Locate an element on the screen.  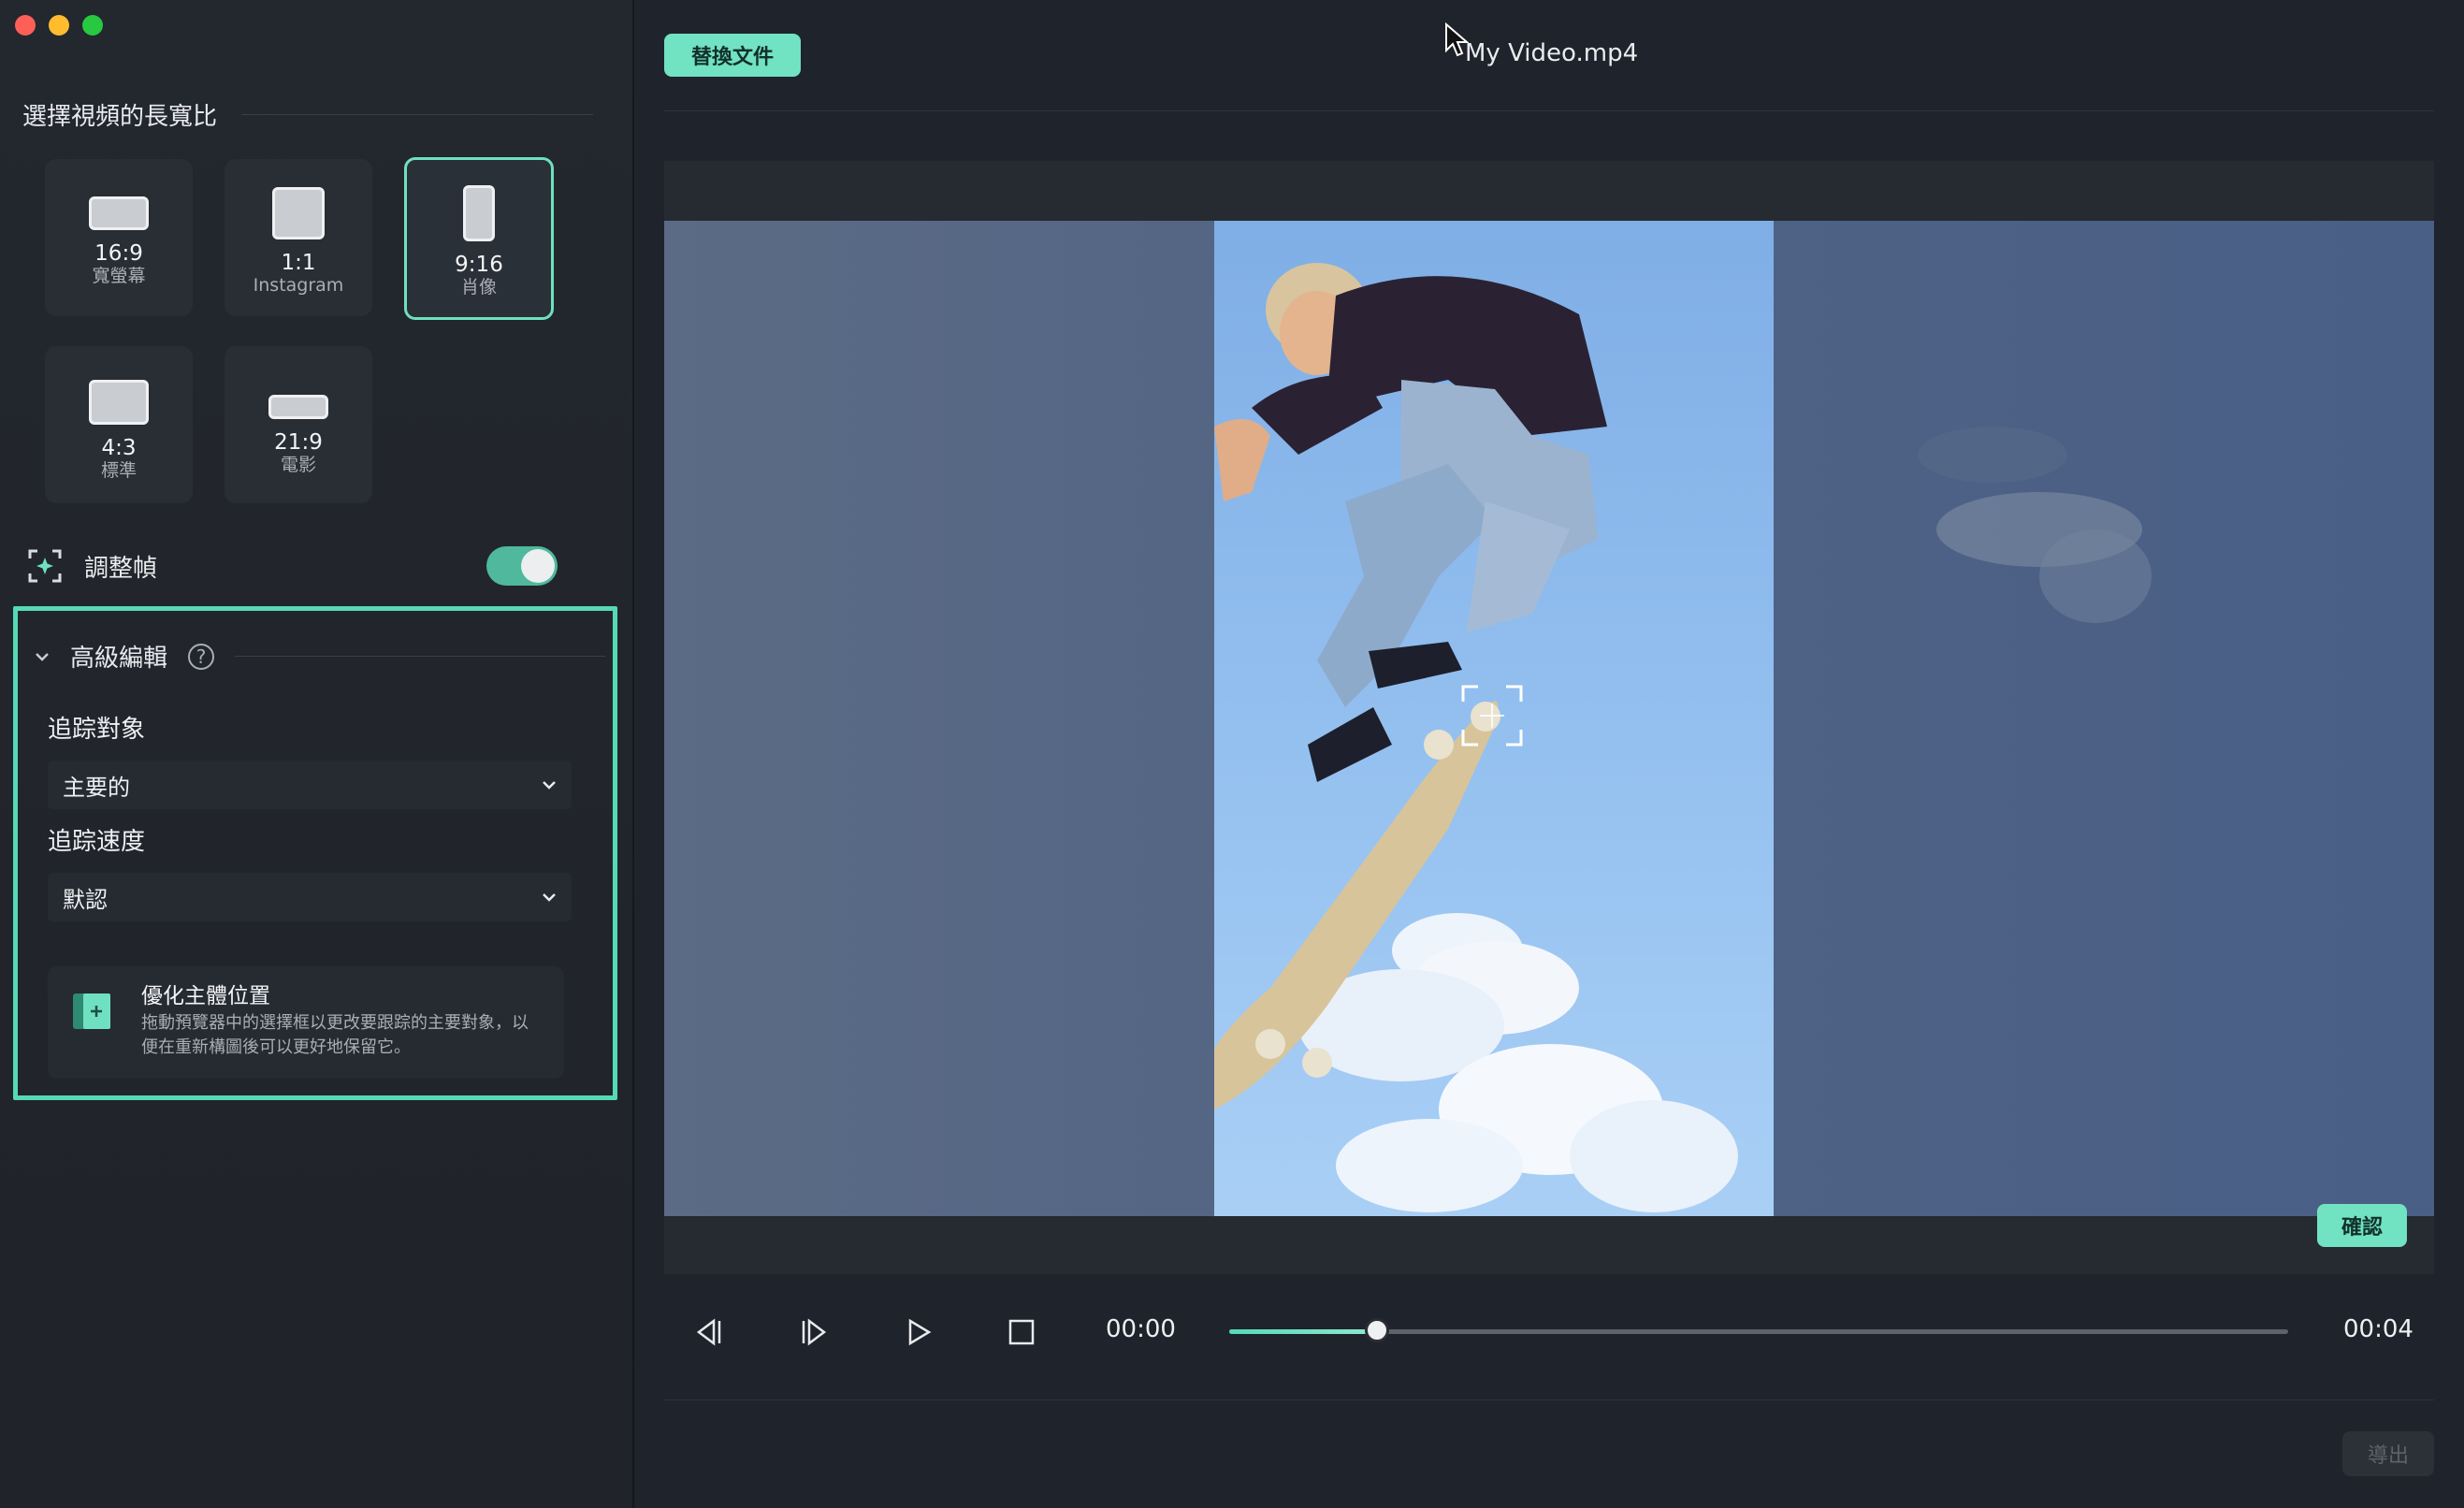
optimize-title: 優化主體位置 is located at coordinates (206, 996).